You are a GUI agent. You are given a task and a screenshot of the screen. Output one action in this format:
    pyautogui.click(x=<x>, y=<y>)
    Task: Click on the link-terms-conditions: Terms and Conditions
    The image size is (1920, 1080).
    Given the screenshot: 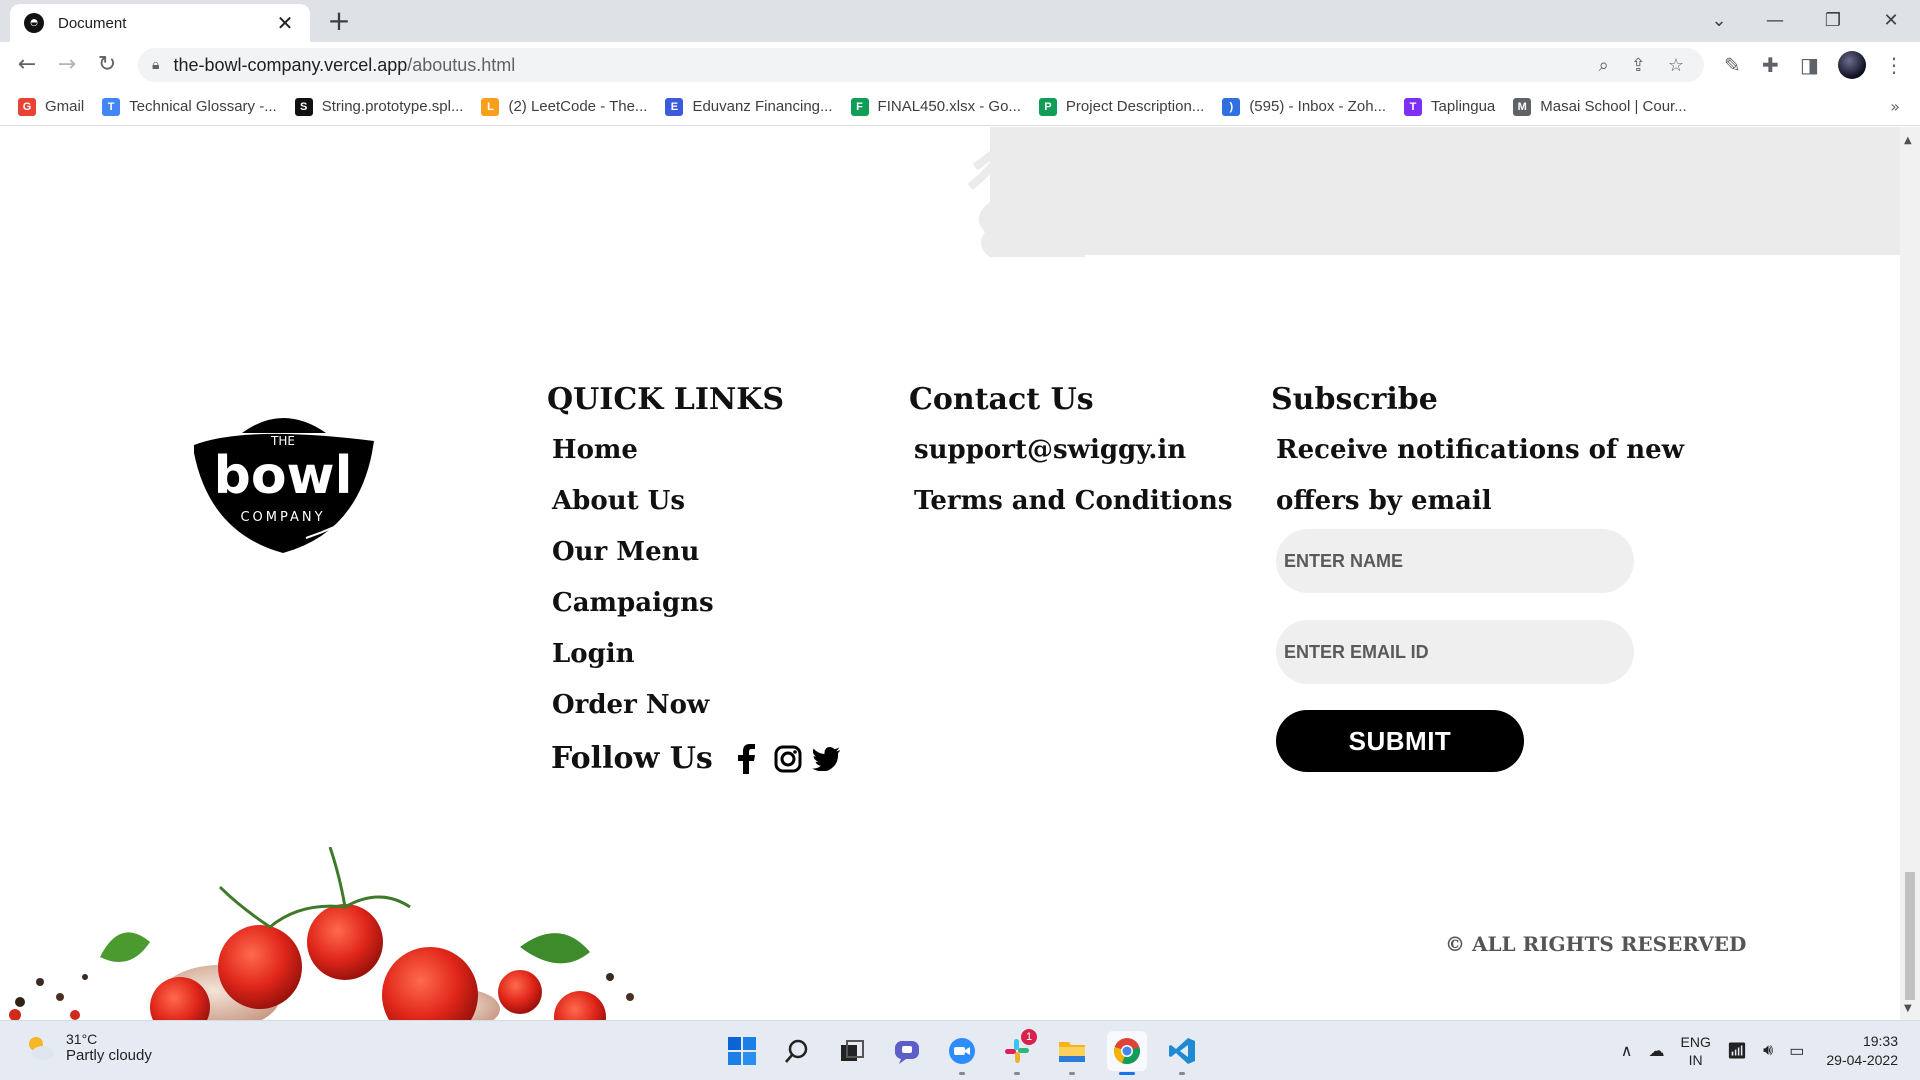 What is the action you would take?
    pyautogui.click(x=1073, y=501)
    